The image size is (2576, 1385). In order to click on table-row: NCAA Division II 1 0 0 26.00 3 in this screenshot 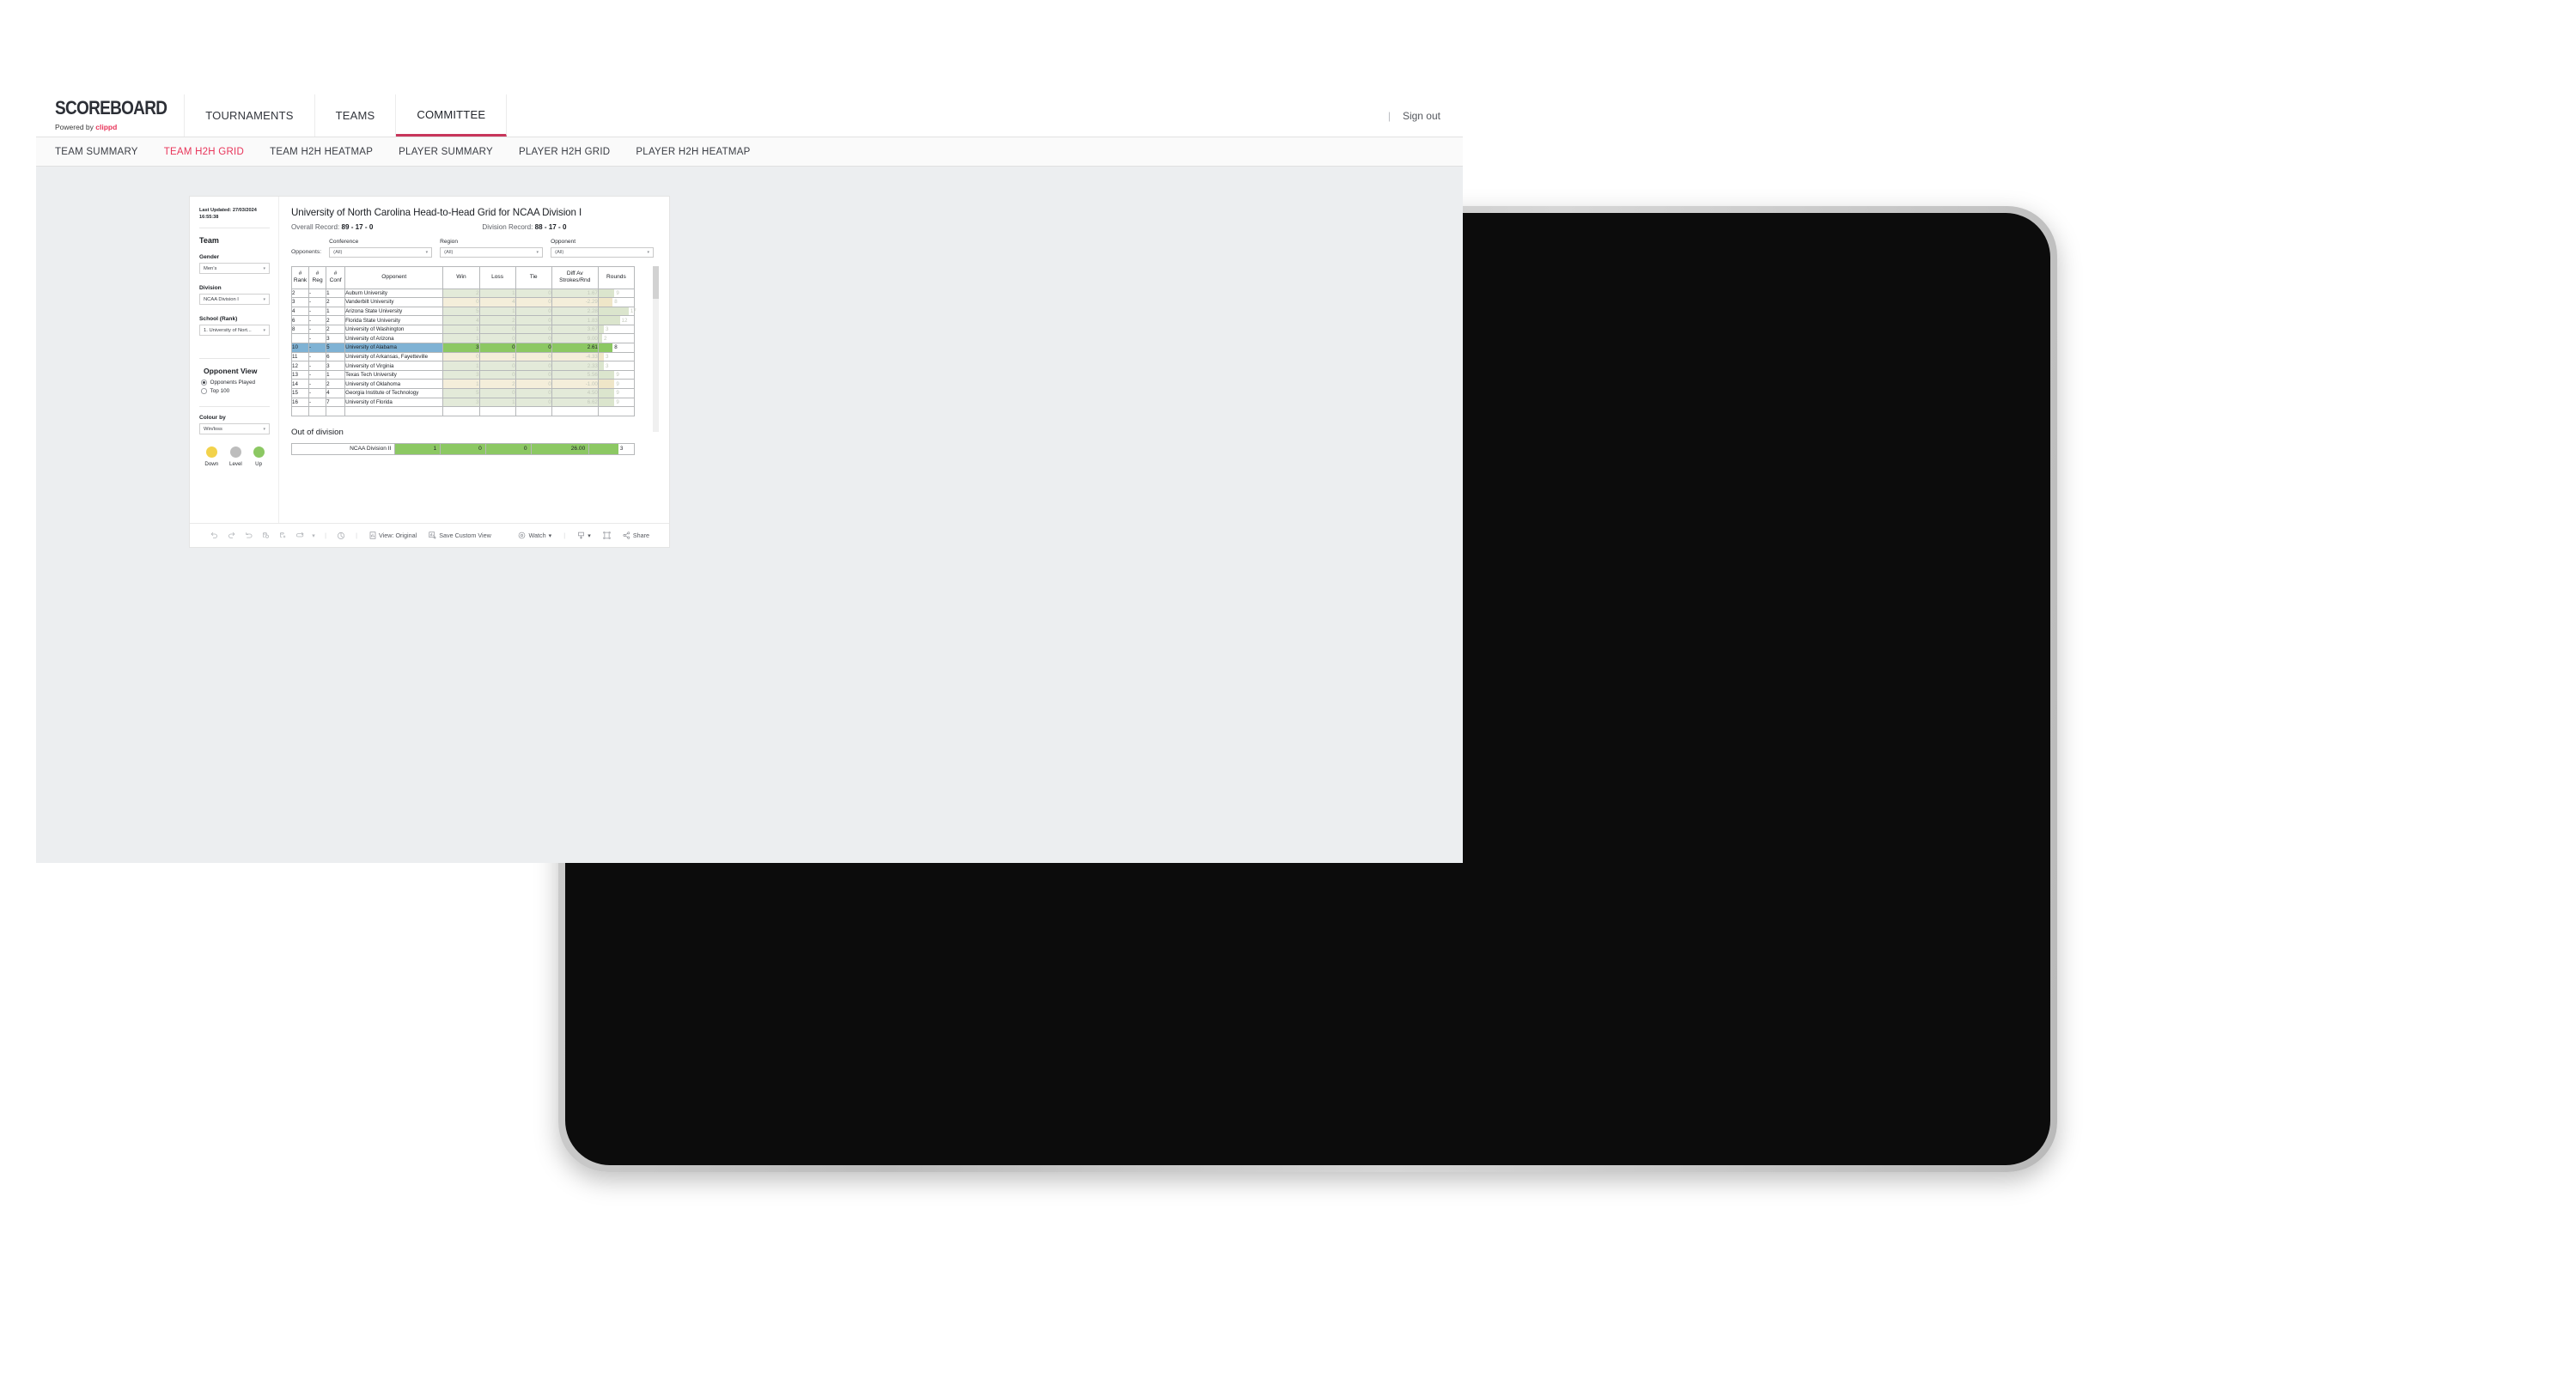, I will do `click(462, 448)`.